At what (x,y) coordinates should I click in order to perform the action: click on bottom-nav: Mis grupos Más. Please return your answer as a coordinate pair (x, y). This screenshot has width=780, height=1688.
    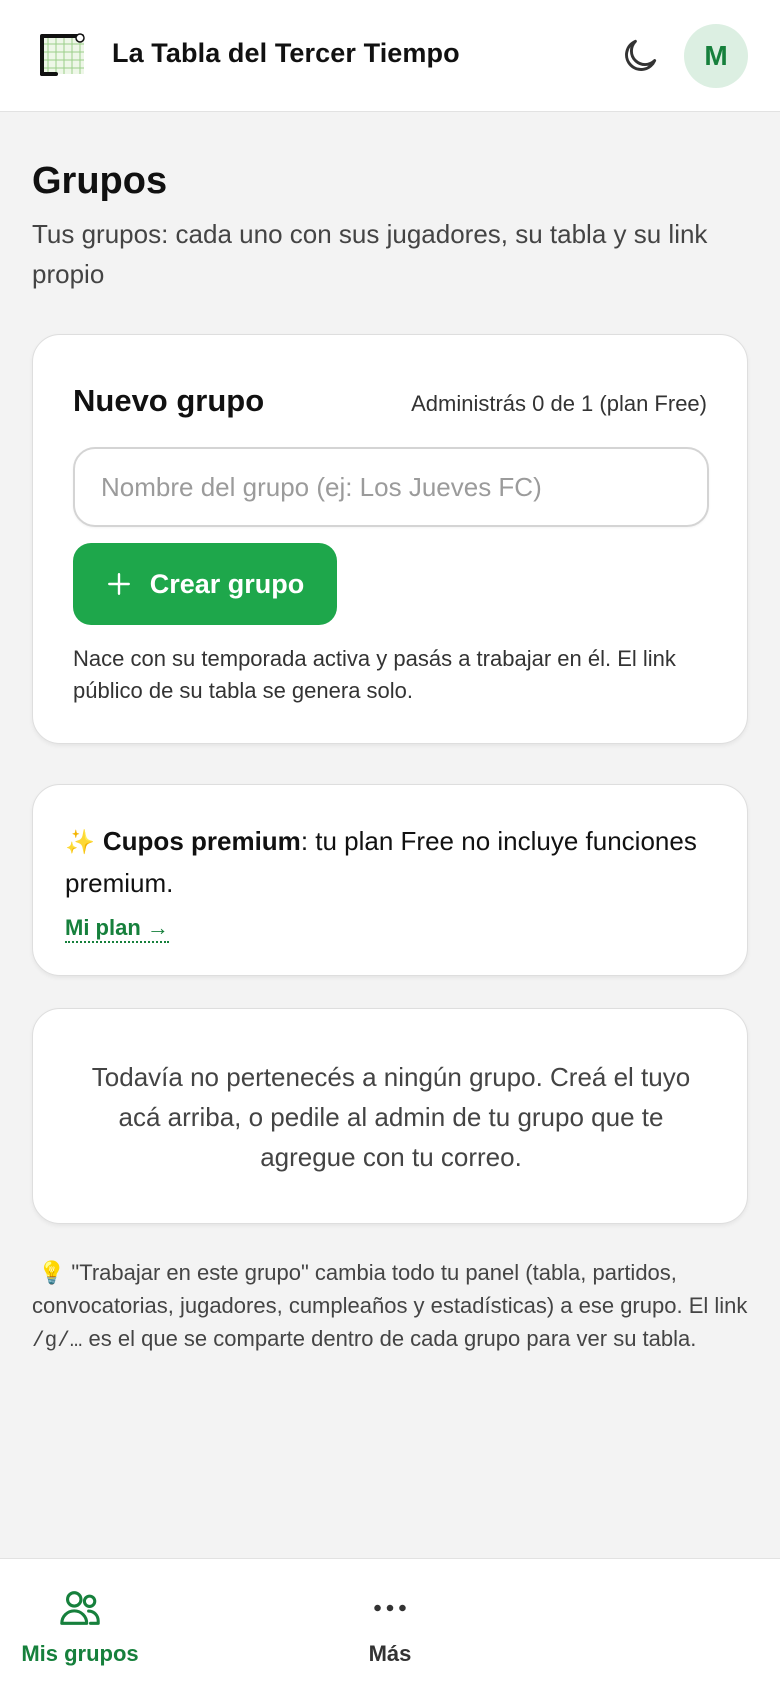
    Looking at the image, I should click on (390, 1623).